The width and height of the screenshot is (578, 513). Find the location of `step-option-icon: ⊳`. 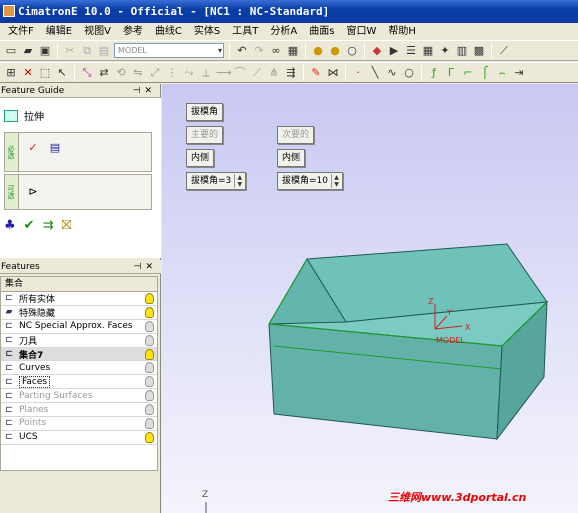

step-option-icon: ⊳ is located at coordinates (33, 192).